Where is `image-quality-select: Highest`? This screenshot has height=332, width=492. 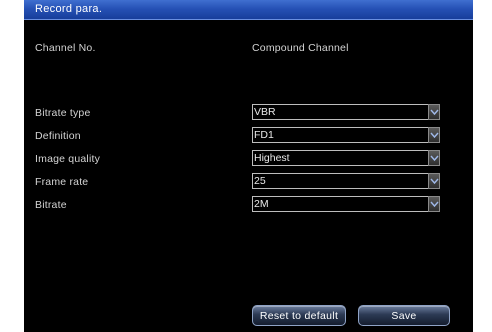 image-quality-select: Highest is located at coordinates (345, 158).